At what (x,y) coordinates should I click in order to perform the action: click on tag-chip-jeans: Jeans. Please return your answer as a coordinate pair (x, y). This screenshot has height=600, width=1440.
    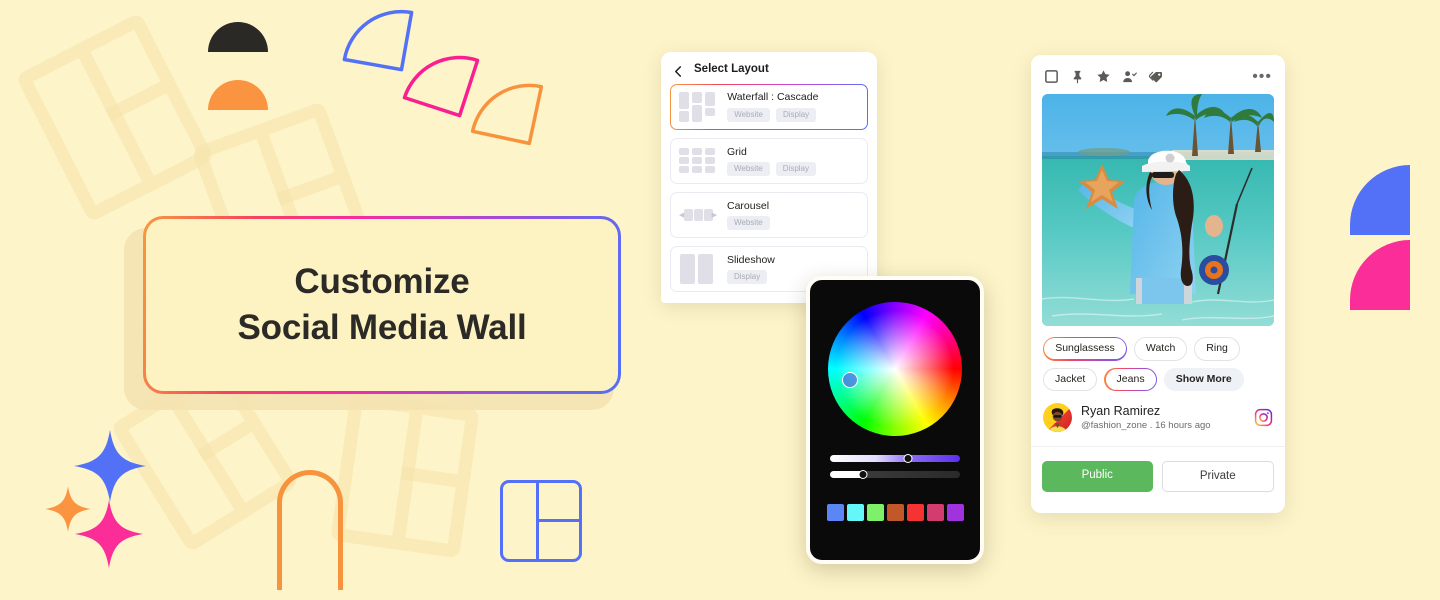
    Looking at the image, I should click on (1130, 379).